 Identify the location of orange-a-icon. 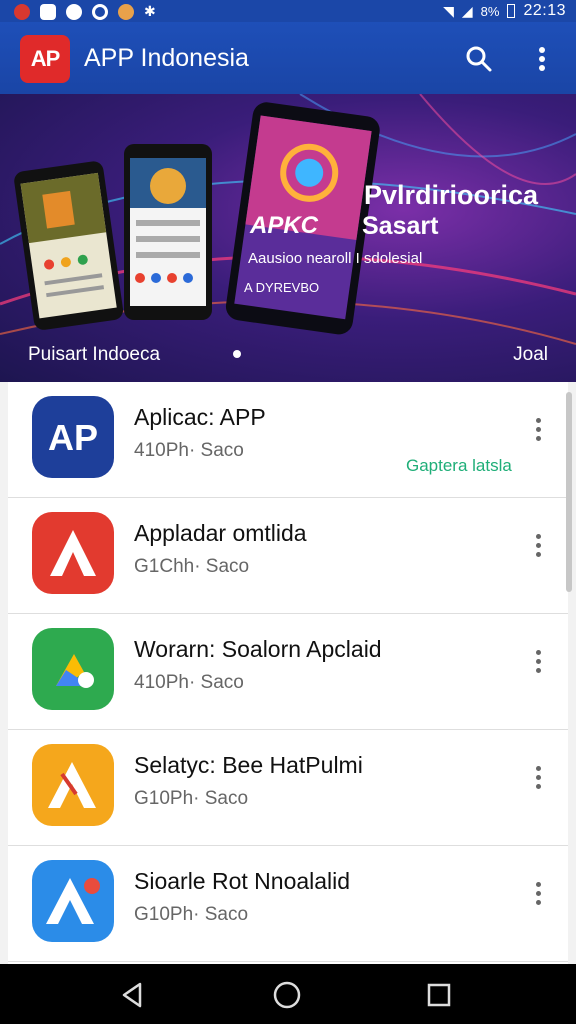
(73, 785).